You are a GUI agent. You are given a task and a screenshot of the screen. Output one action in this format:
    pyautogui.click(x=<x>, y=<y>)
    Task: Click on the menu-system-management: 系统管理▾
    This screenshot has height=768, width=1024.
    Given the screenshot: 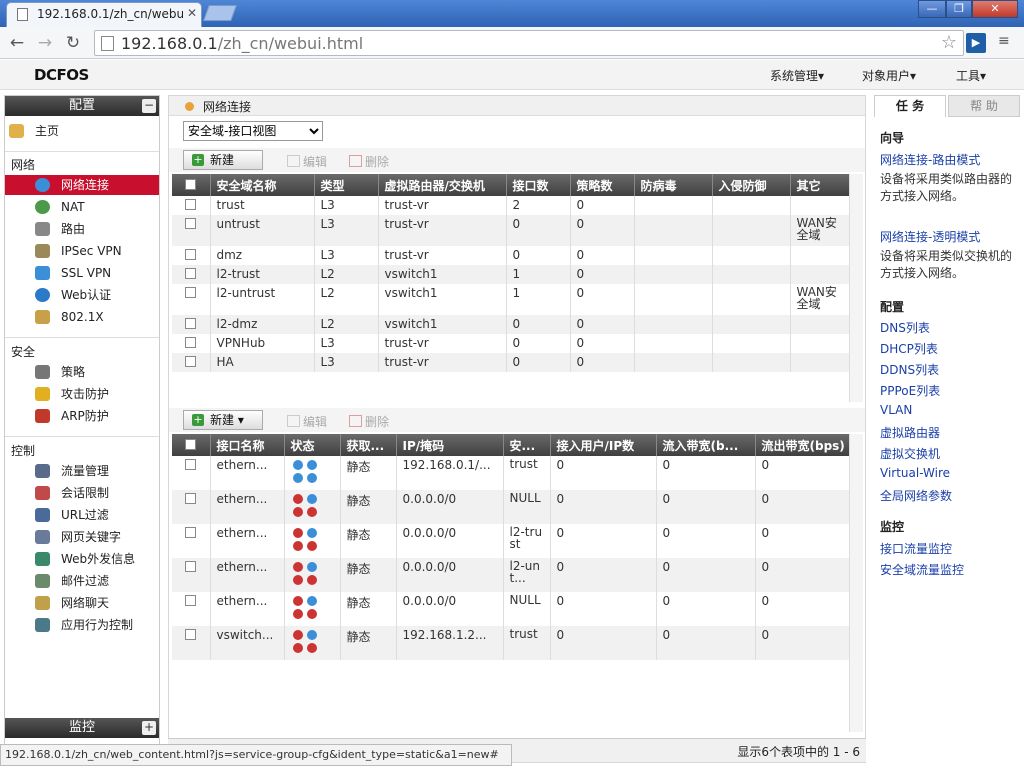 What is the action you would take?
    pyautogui.click(x=797, y=75)
    